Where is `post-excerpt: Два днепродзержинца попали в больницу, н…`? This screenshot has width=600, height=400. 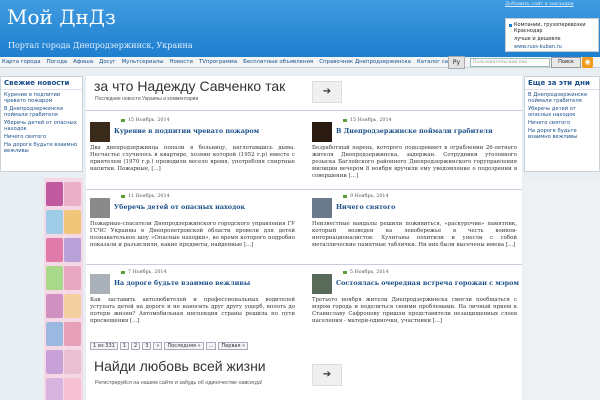
post-excerpt: Два днепродзержинца попали в больницу, н… is located at coordinates (192, 158).